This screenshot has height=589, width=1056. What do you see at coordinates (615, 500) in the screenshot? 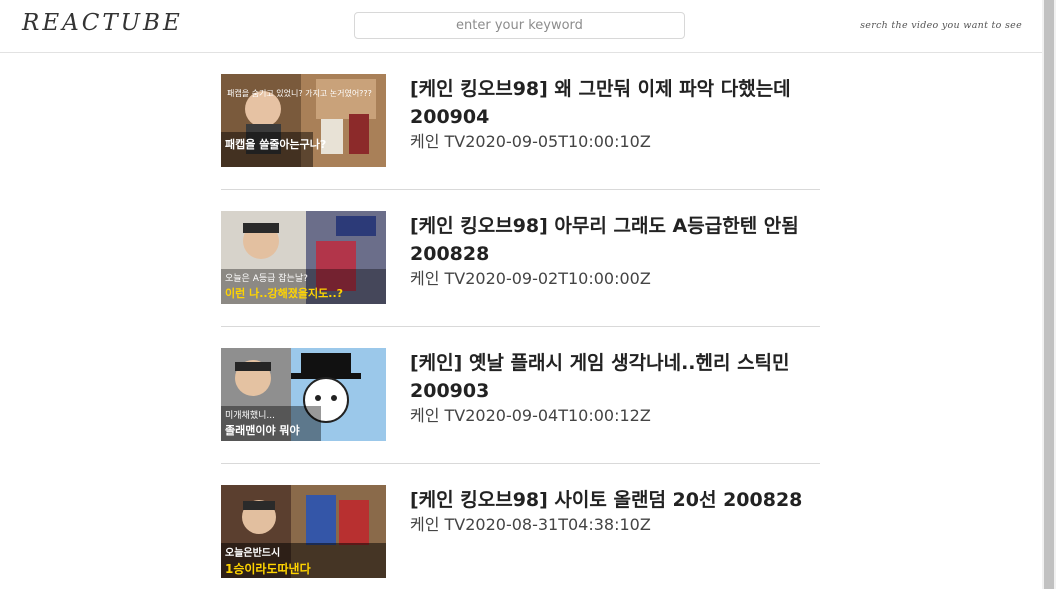
I see `video-title: [케인 킹오브98] 사이토 올랜덤 20선 200828` at bounding box center [615, 500].